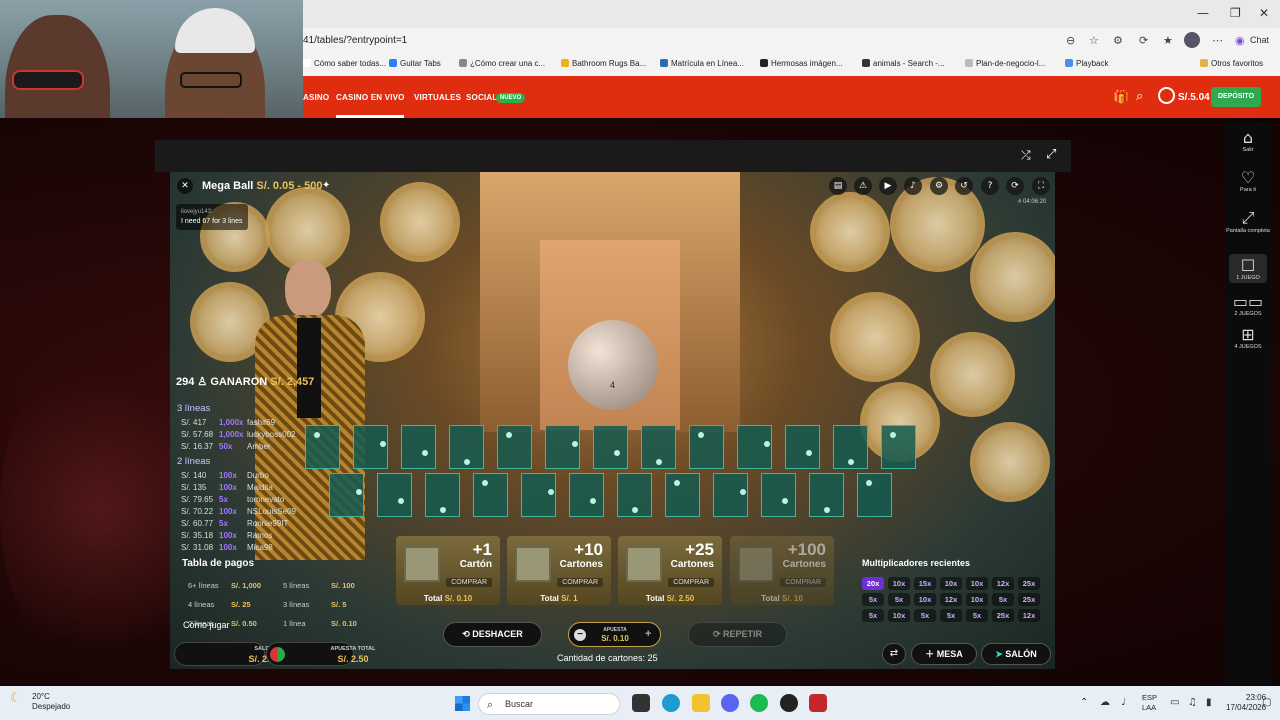 The width and height of the screenshot is (1280, 720). I want to click on taskbar-search: ⌕ Buscar, so click(549, 704).